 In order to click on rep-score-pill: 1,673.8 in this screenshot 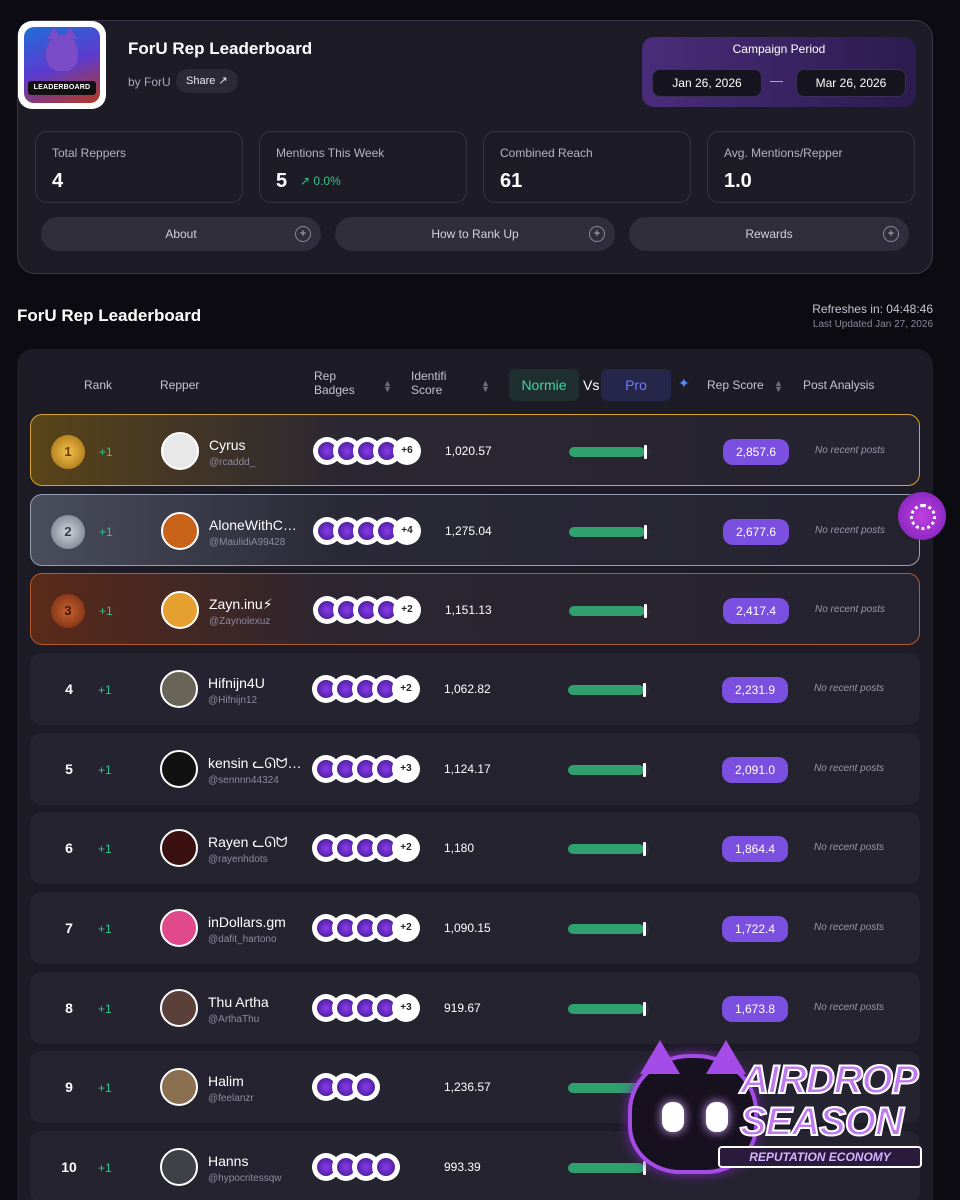, I will do `click(755, 1009)`.